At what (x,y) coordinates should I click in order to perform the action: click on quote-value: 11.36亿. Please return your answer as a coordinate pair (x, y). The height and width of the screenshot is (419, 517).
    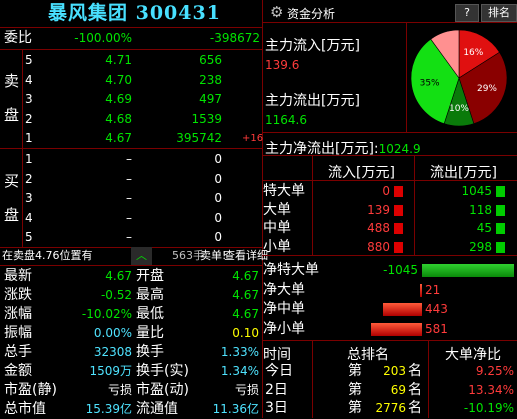
    Looking at the image, I should click on (235, 409).